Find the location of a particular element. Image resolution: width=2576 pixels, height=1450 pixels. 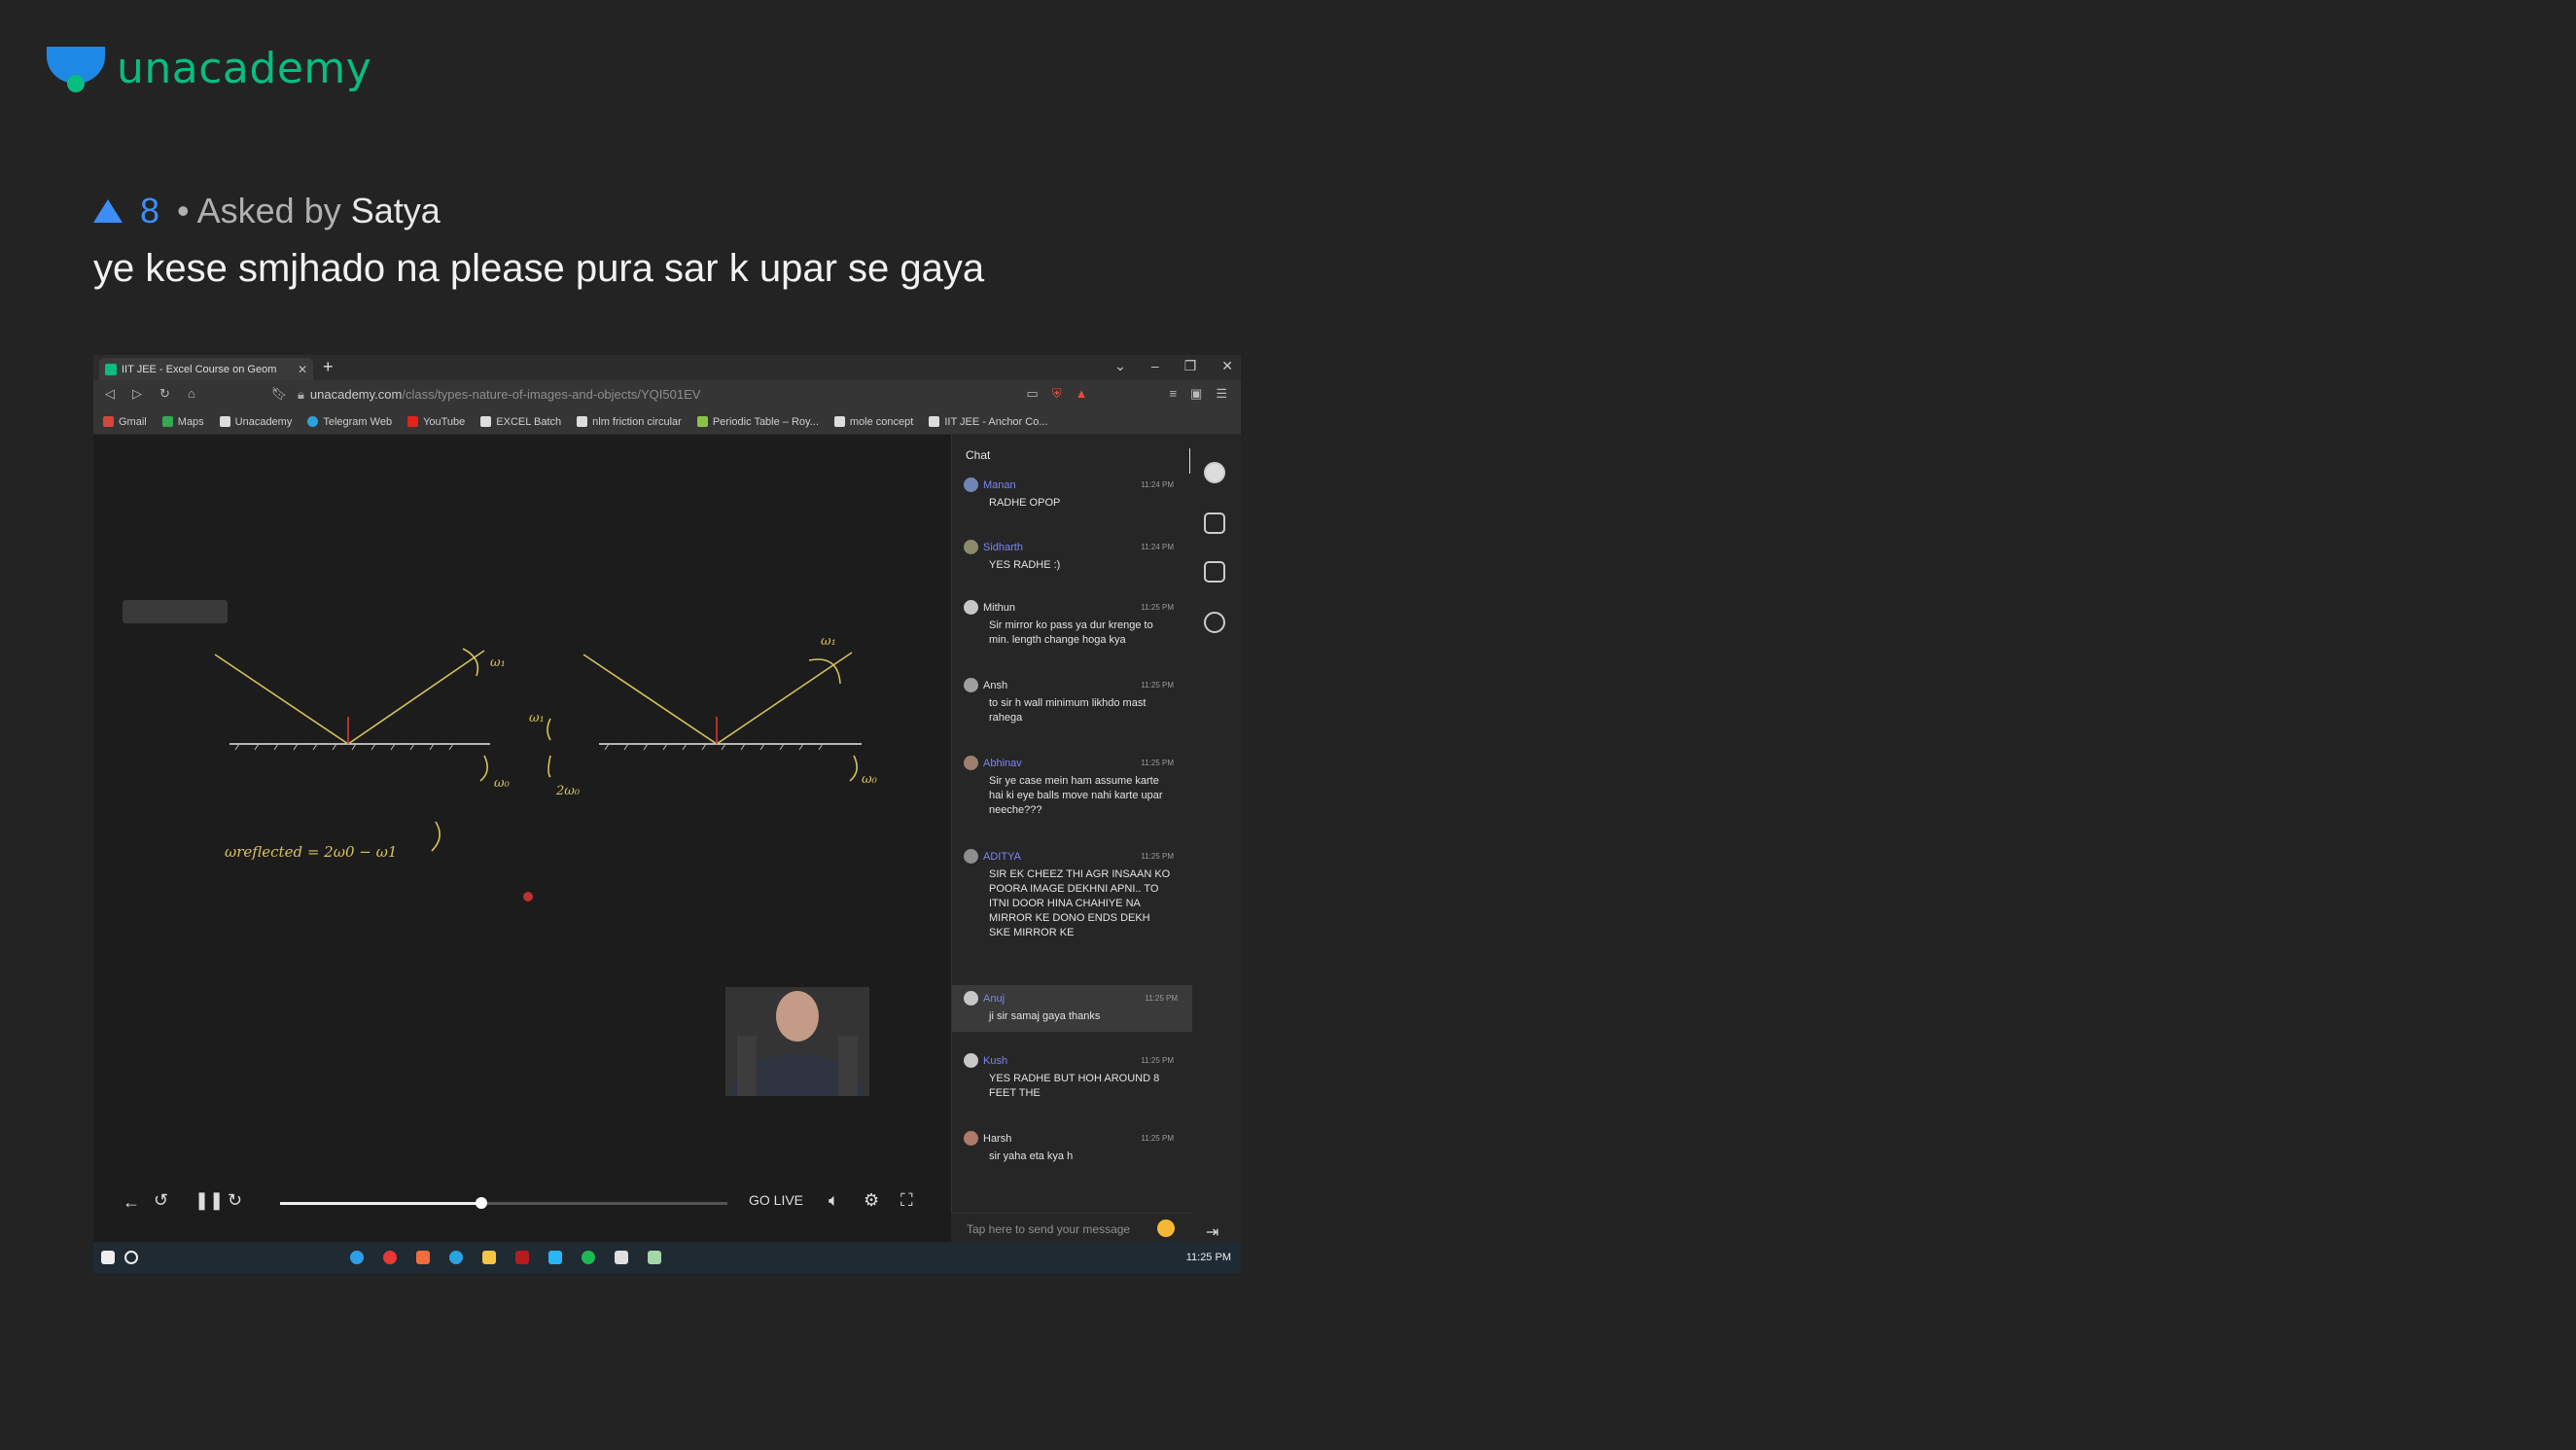

restore-icon: ❐ is located at coordinates (1191, 366).